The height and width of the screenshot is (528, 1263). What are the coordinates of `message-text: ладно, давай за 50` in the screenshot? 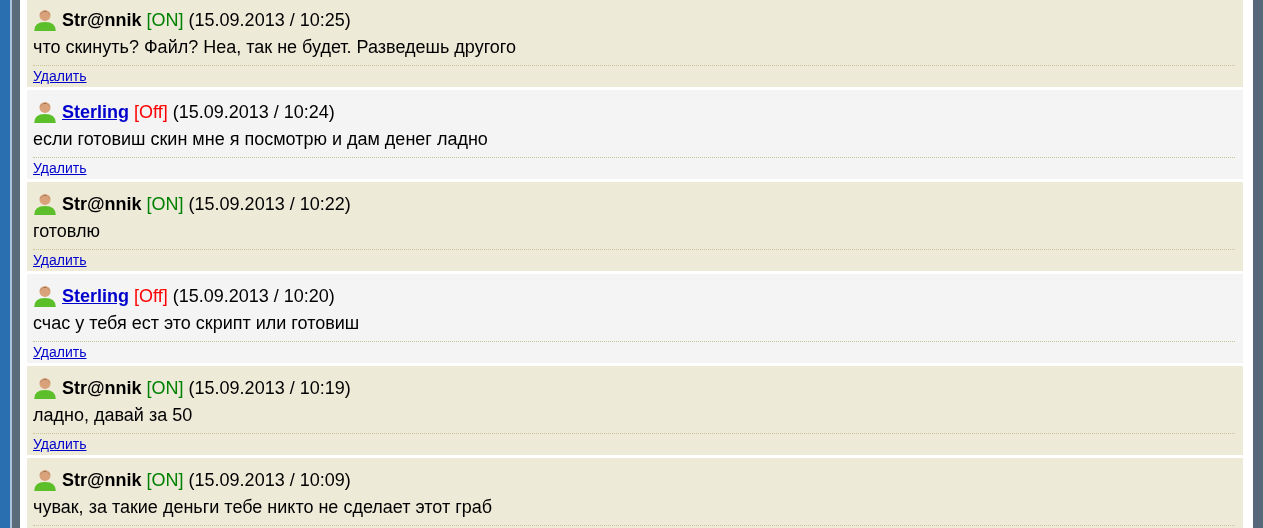 It's located at (113, 416).